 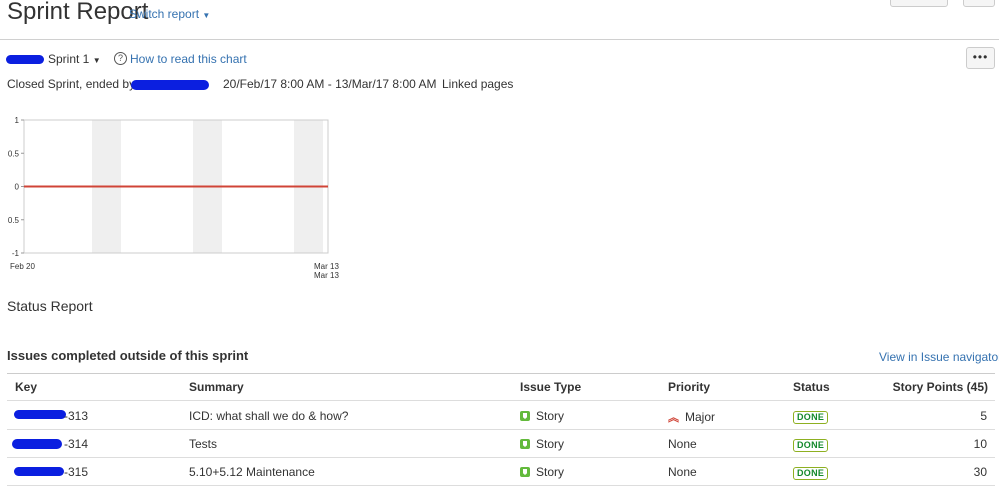 What do you see at coordinates (22, 266) in the screenshot?
I see `x-tick-start: Feb 20` at bounding box center [22, 266].